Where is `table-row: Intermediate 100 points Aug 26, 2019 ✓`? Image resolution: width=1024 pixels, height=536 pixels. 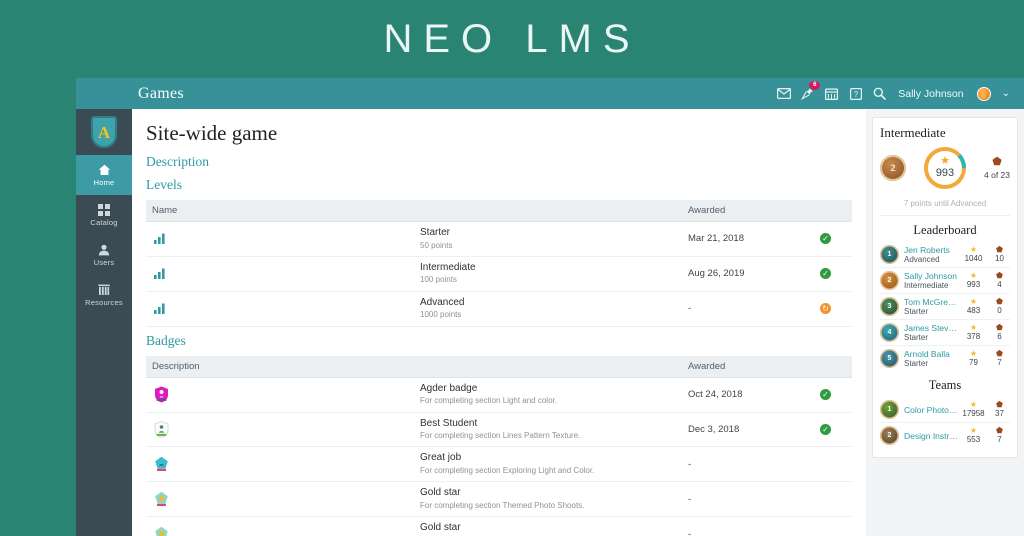
table-row: Intermediate 100 points Aug 26, 2019 ✓ is located at coordinates (499, 274).